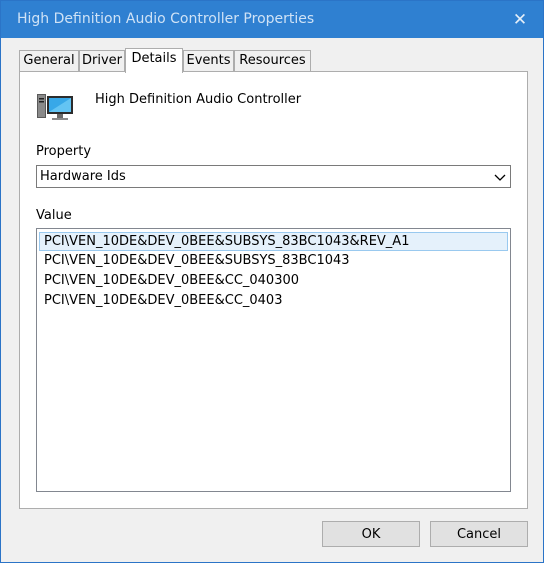  I want to click on tab-events: Events, so click(208, 60).